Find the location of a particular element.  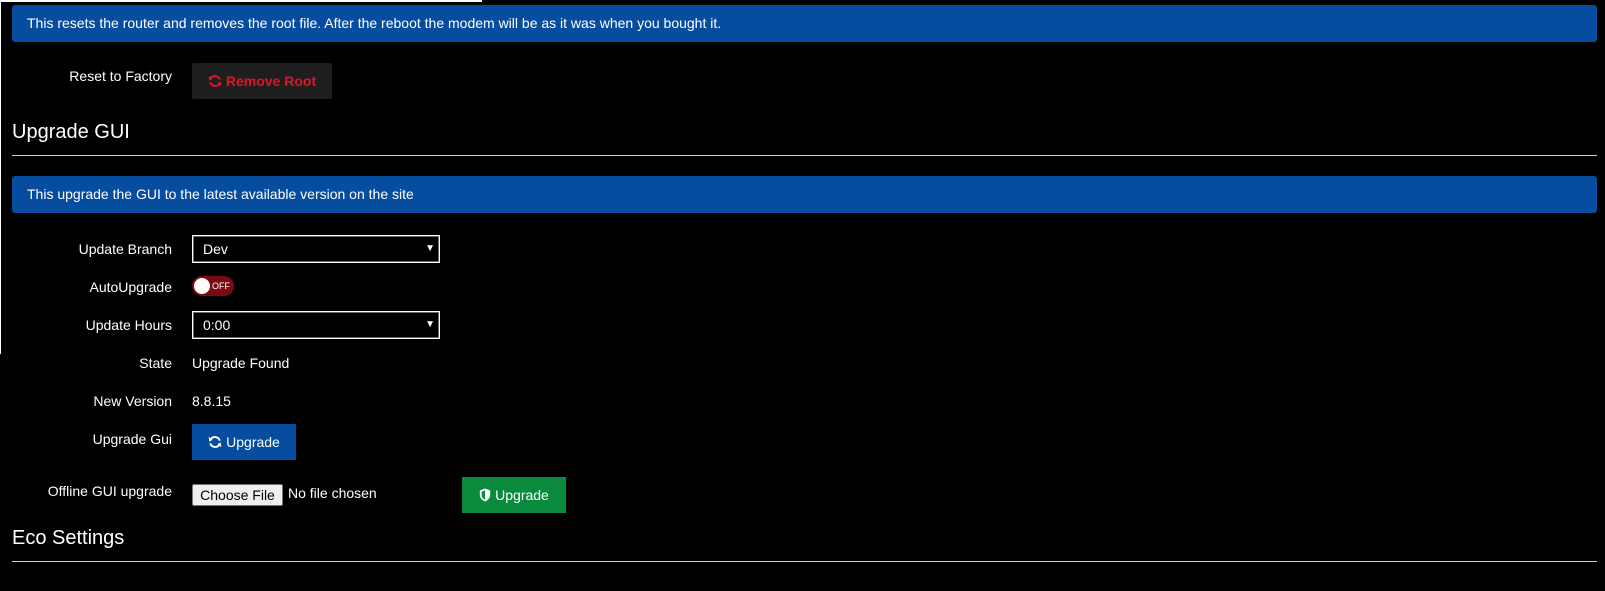

state-label: State is located at coordinates (155, 363).